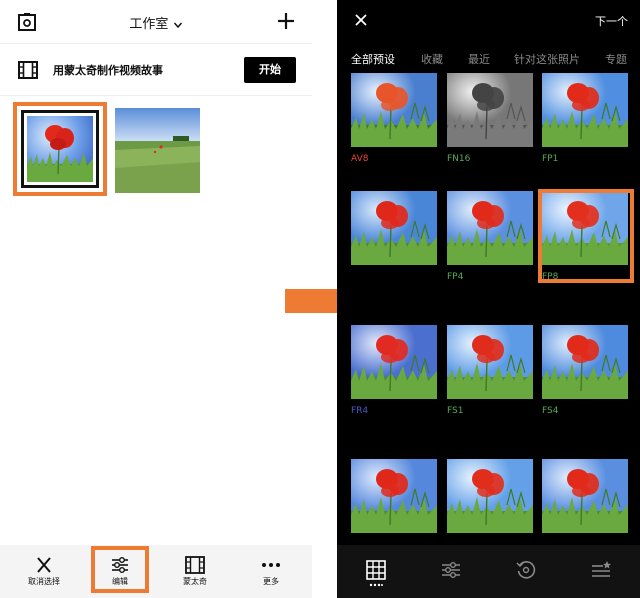 The image size is (640, 598). Describe the element at coordinates (479, 59) in the screenshot. I see `tab-recent: 最近` at that location.